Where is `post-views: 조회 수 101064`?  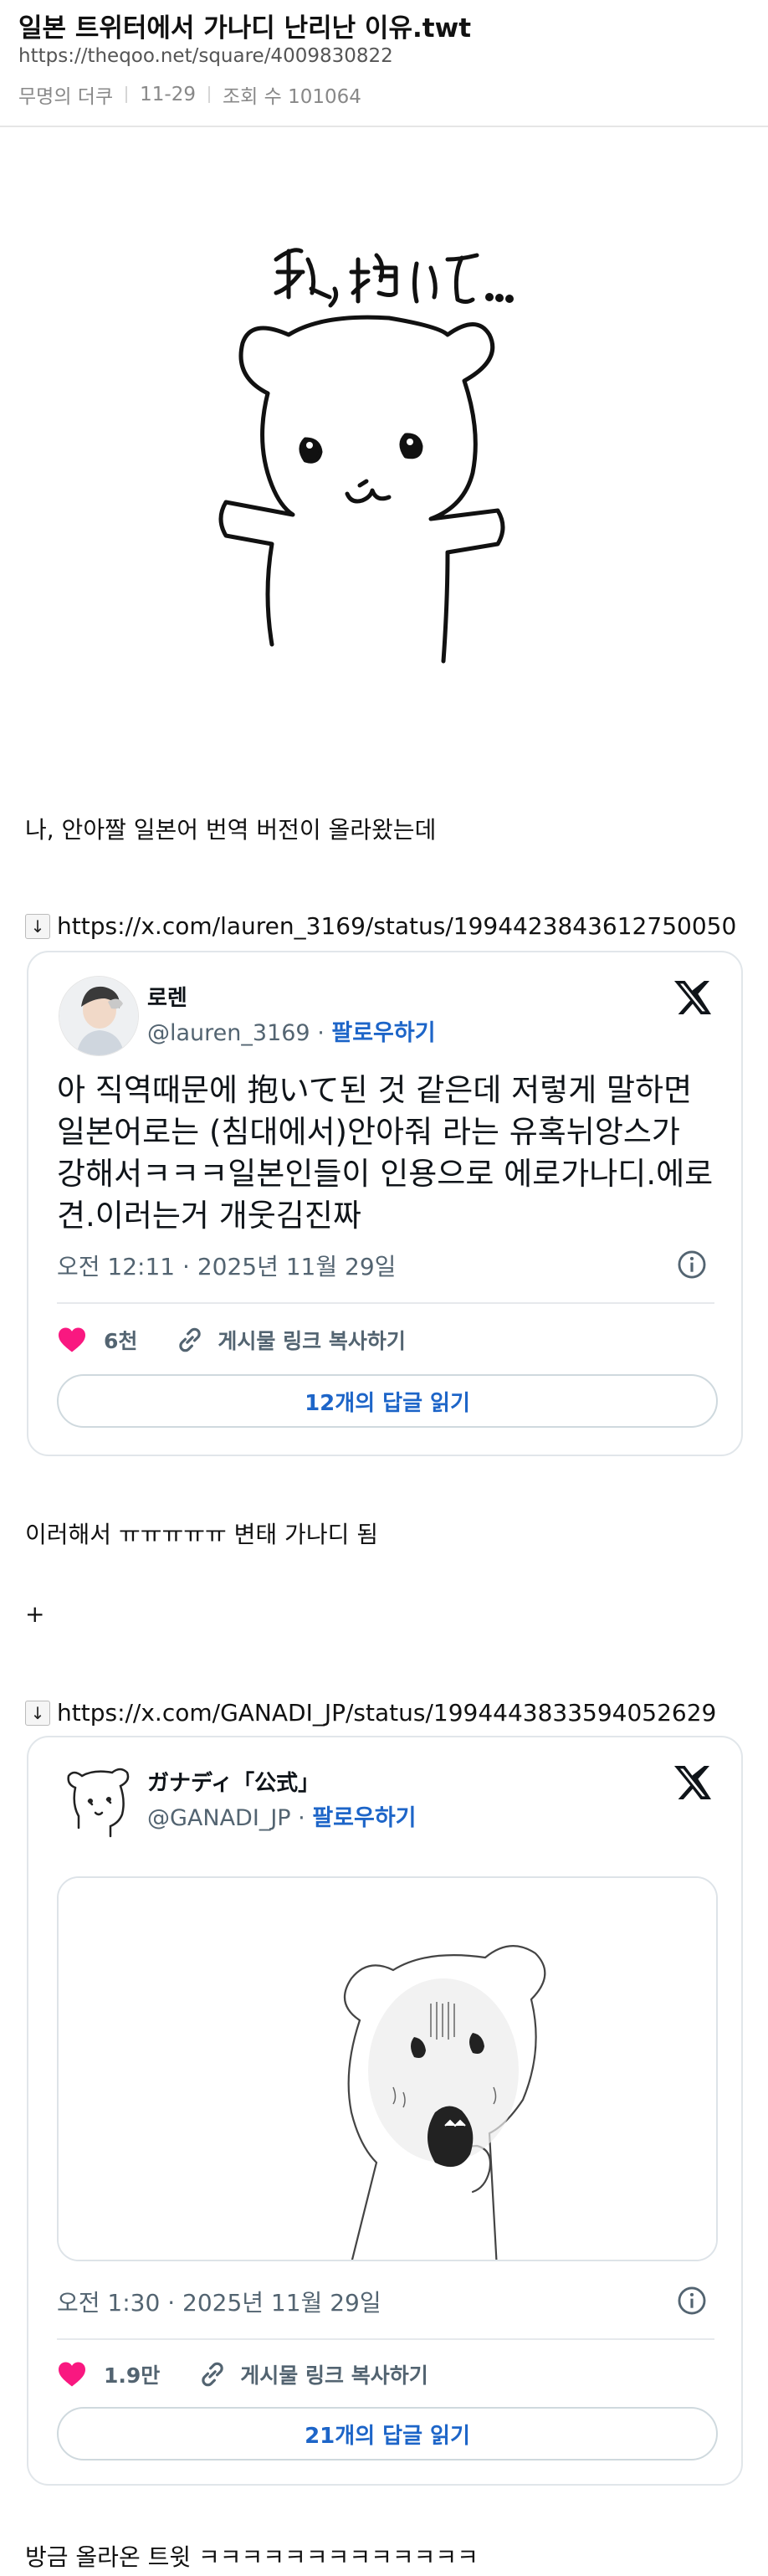
post-views: 조회 수 101064 is located at coordinates (291, 97).